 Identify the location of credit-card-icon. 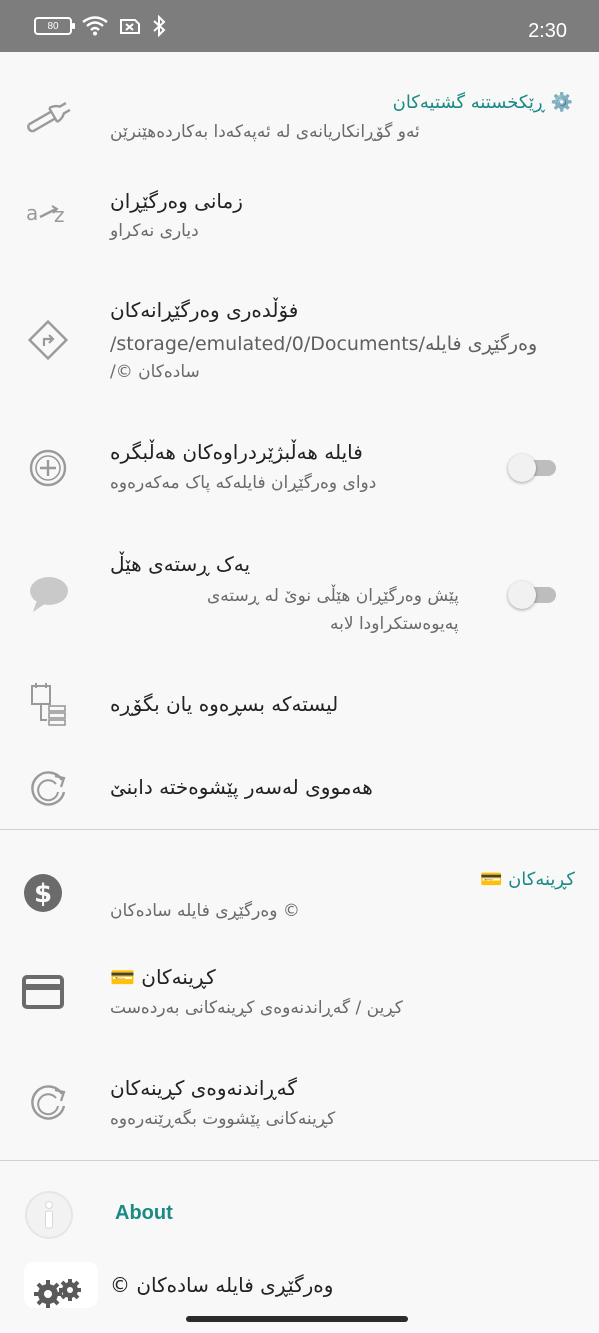
(43, 992).